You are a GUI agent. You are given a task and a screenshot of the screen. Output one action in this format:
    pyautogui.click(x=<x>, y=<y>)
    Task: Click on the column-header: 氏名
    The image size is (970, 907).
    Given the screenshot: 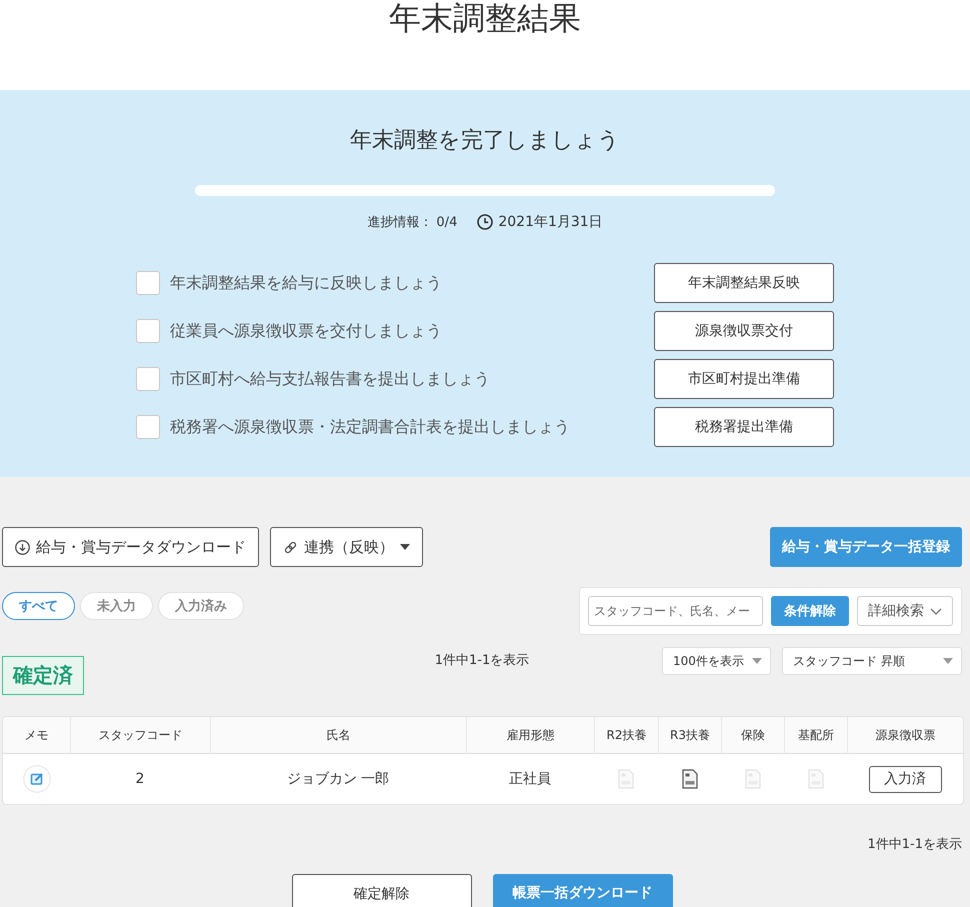 What is the action you would take?
    pyautogui.click(x=338, y=735)
    